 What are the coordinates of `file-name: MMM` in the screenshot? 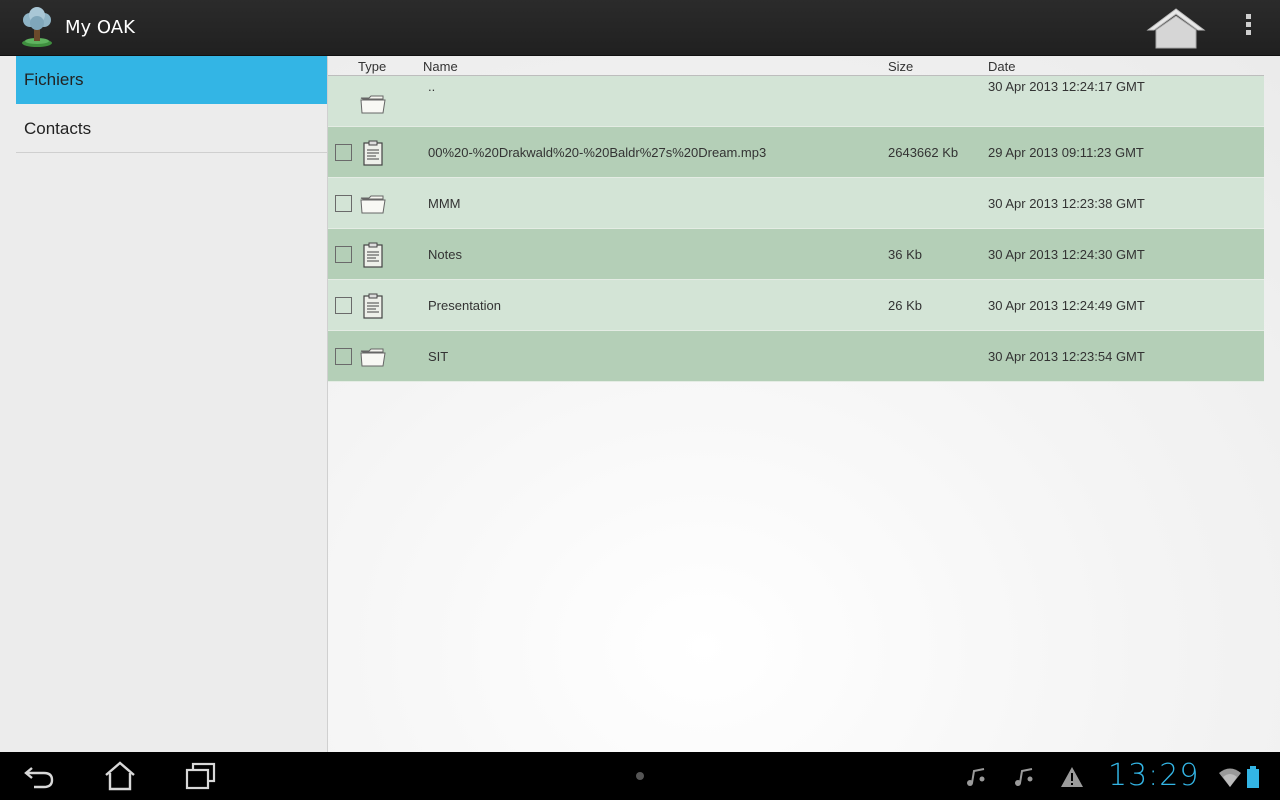 It's located at (444, 203).